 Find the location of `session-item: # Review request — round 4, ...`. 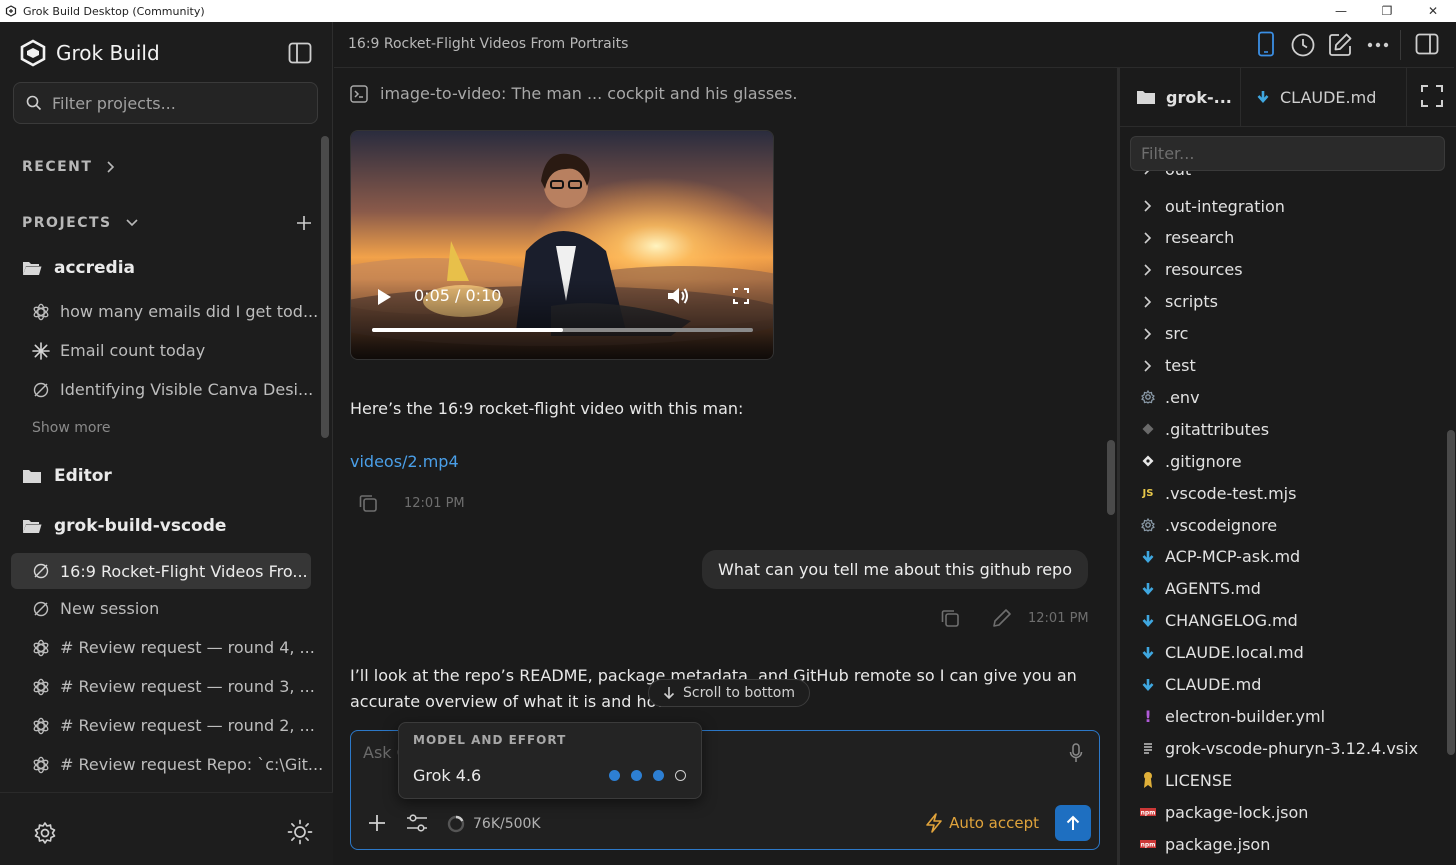

session-item: # Review request — round 4, ... is located at coordinates (173, 647).